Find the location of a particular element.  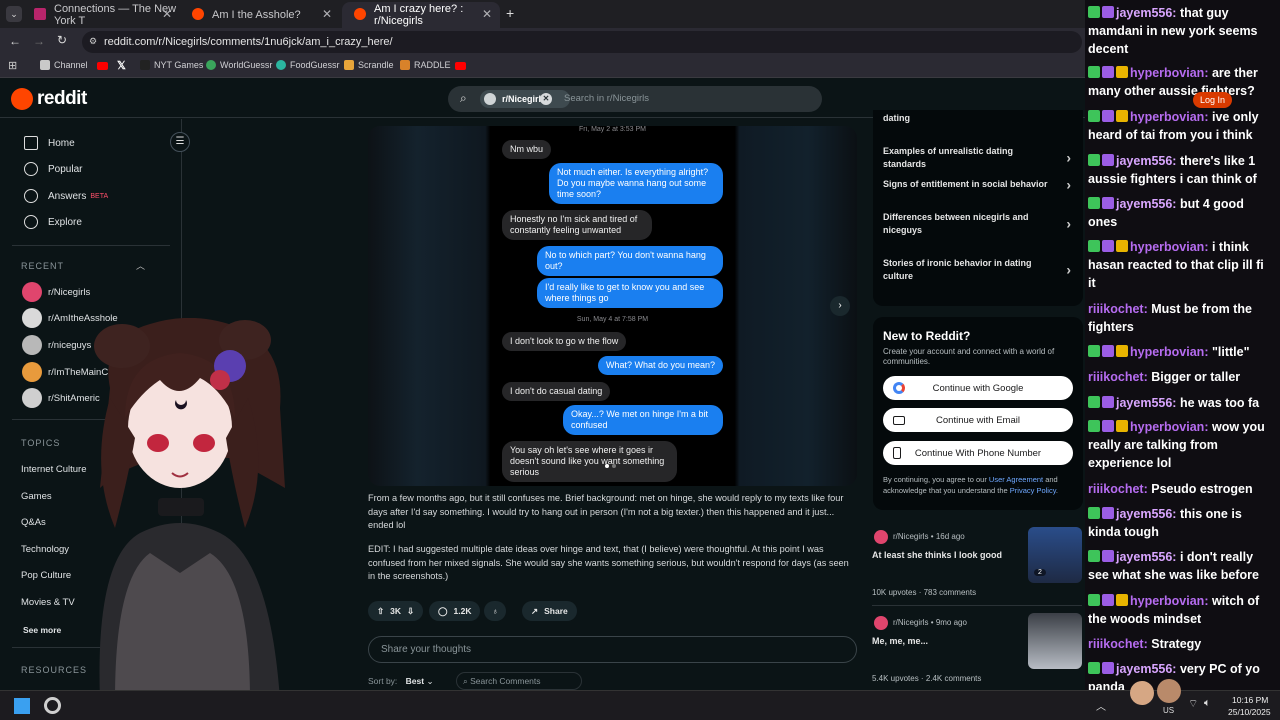

language-indicator: US is located at coordinates (1168, 710).